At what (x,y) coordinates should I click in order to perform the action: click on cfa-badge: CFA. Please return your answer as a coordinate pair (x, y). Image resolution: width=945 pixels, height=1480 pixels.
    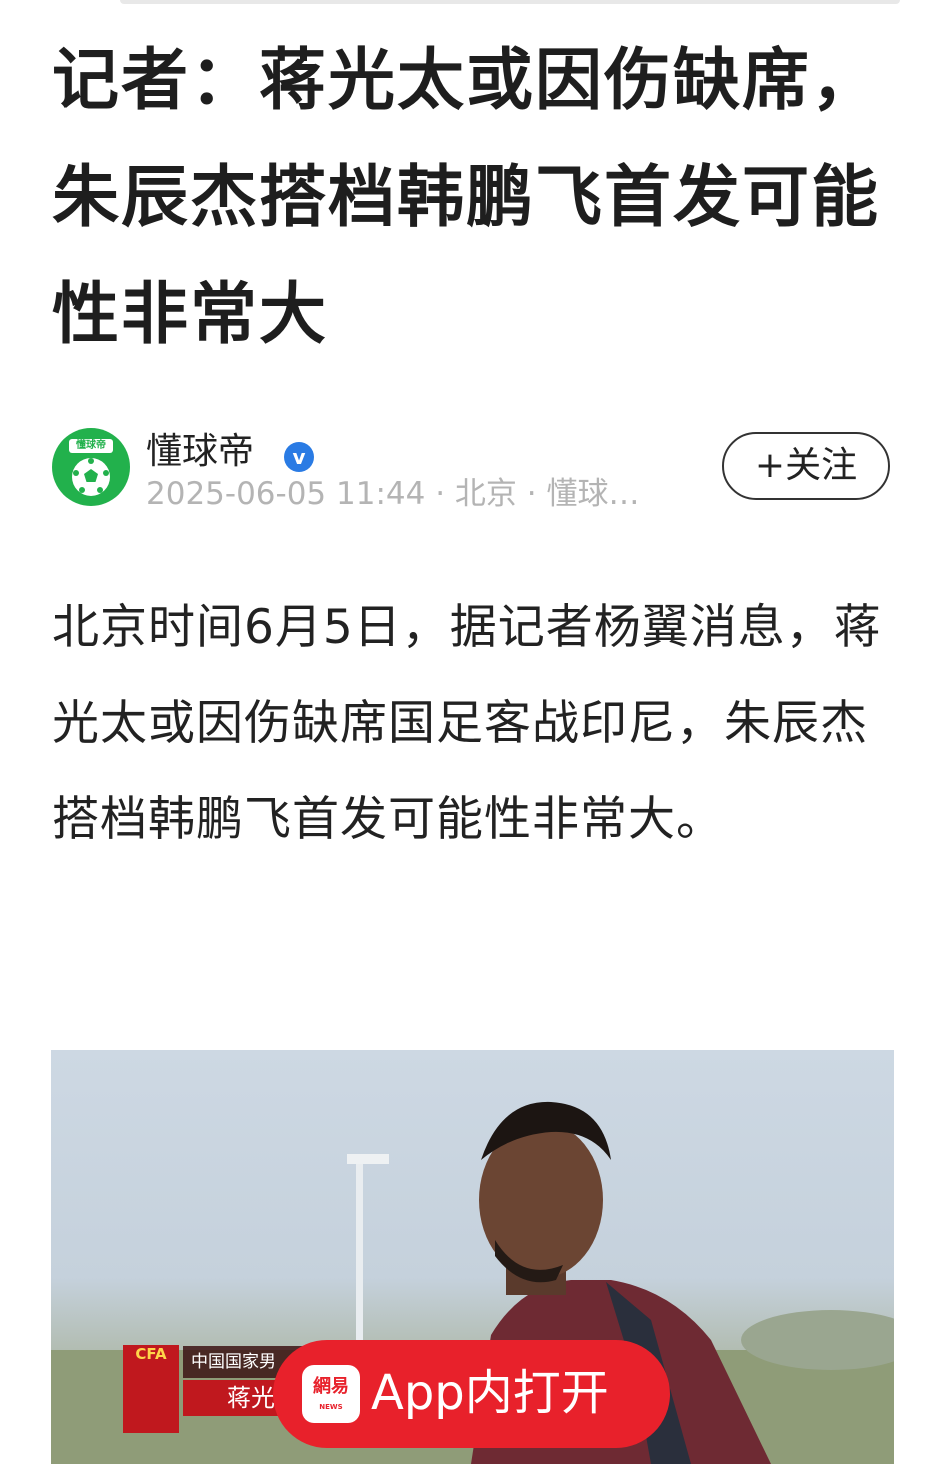
    Looking at the image, I should click on (151, 1389).